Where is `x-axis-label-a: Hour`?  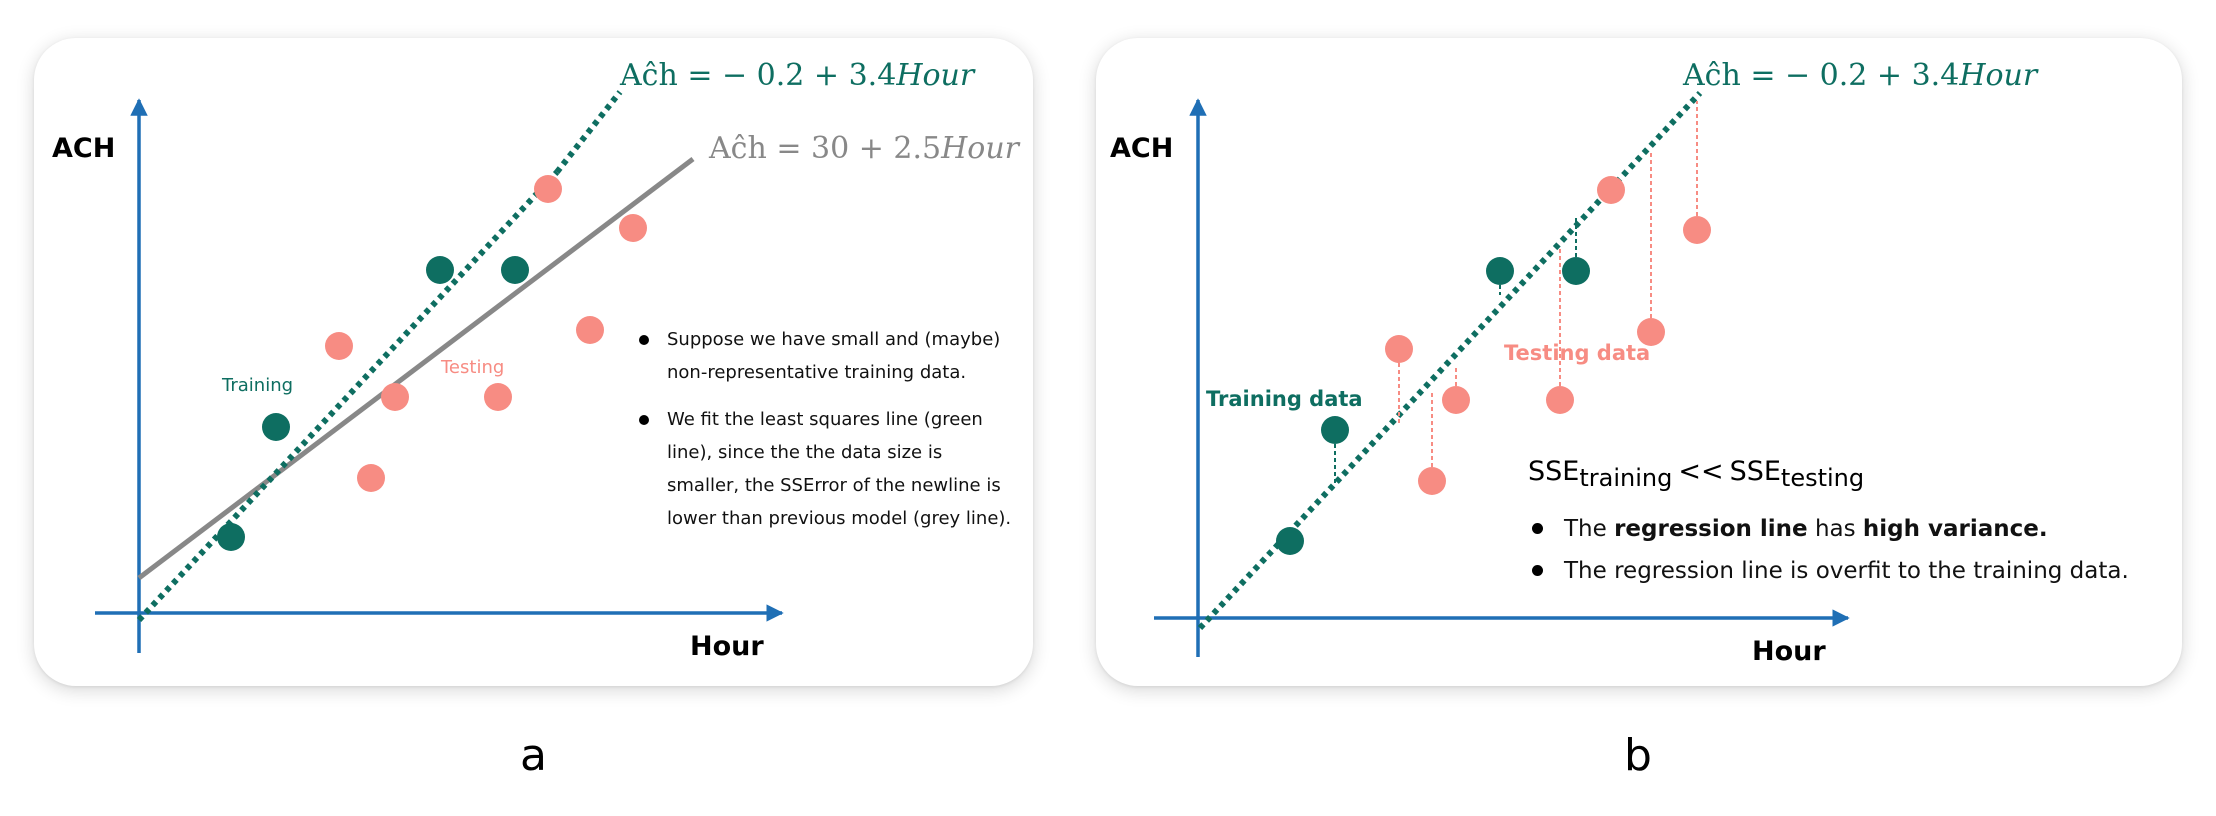 x-axis-label-a: Hour is located at coordinates (727, 646).